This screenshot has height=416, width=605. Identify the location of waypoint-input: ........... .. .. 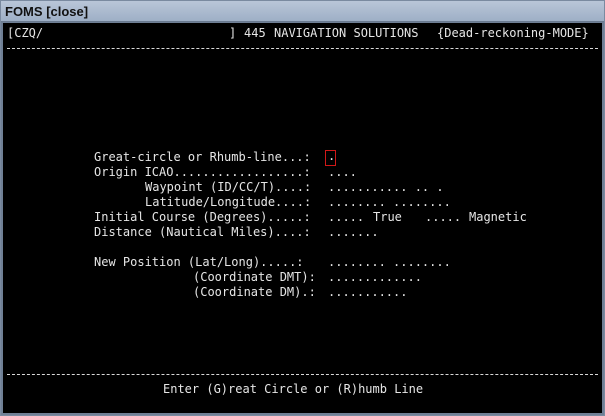
(386, 187).